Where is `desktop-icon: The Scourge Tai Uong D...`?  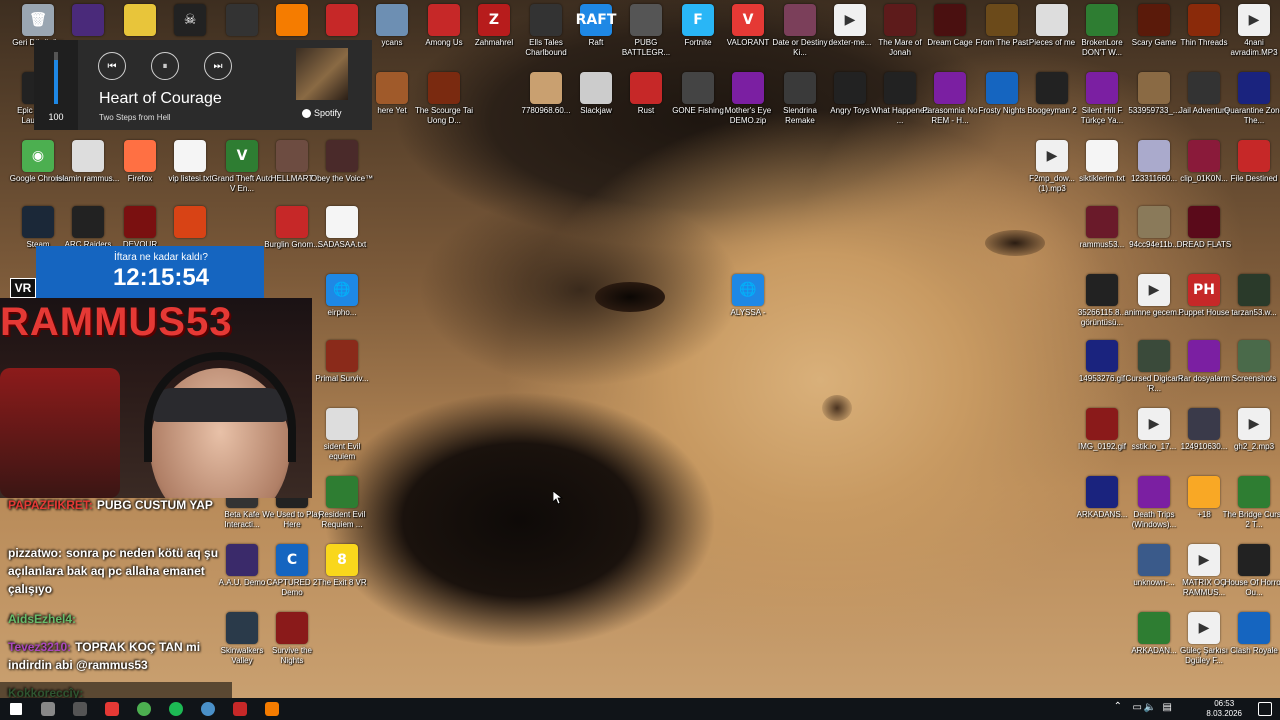 desktop-icon: The Scourge Tai Uong D... is located at coordinates (444, 103).